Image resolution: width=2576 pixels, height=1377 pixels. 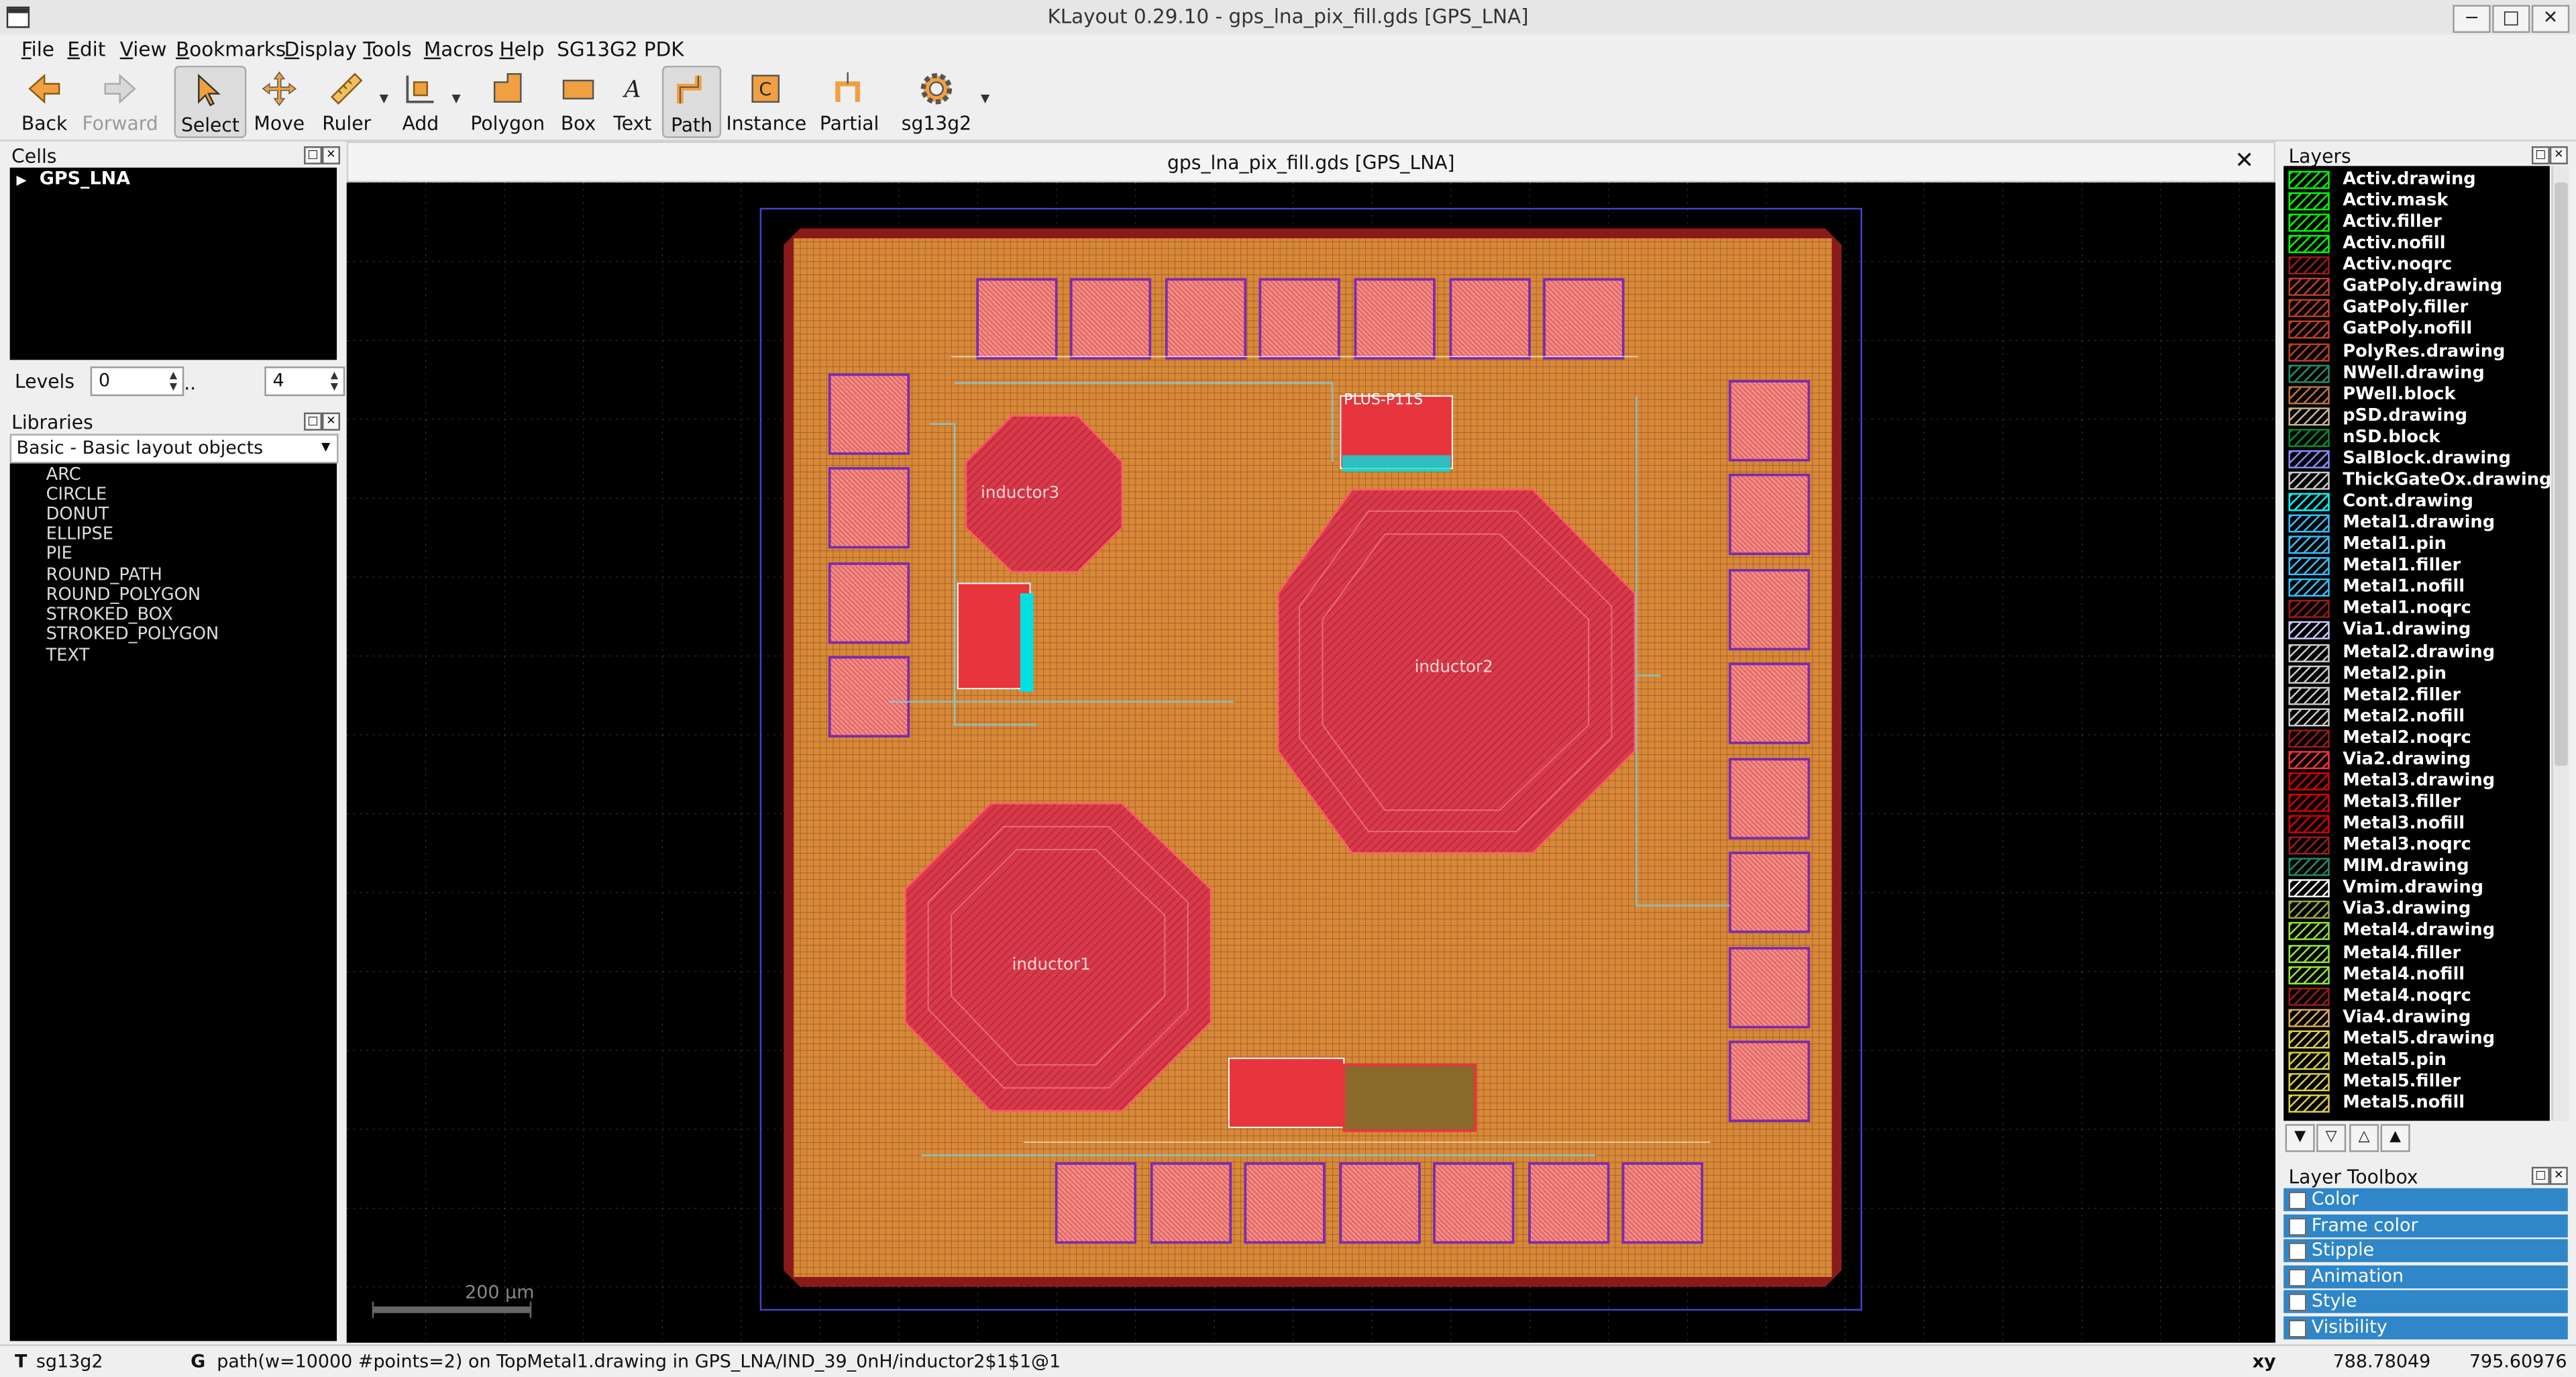 What do you see at coordinates (2417, 1104) in the screenshot?
I see `layer-row: Metal5.nofill` at bounding box center [2417, 1104].